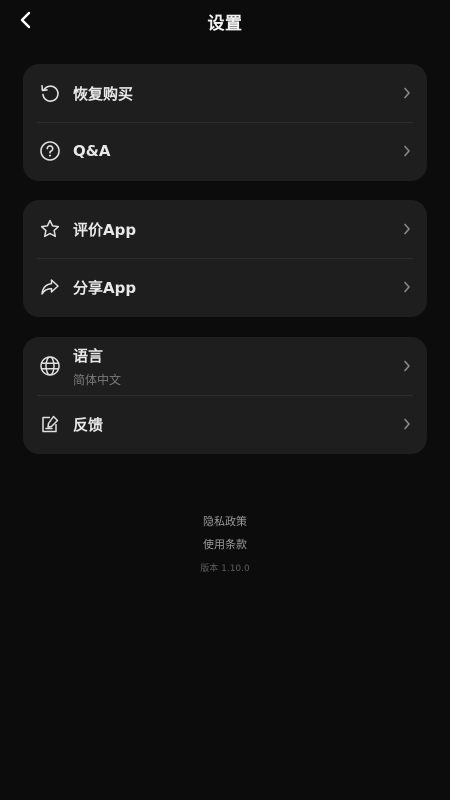  I want to click on restore-purchase-row: 恢复购买, so click(225, 93).